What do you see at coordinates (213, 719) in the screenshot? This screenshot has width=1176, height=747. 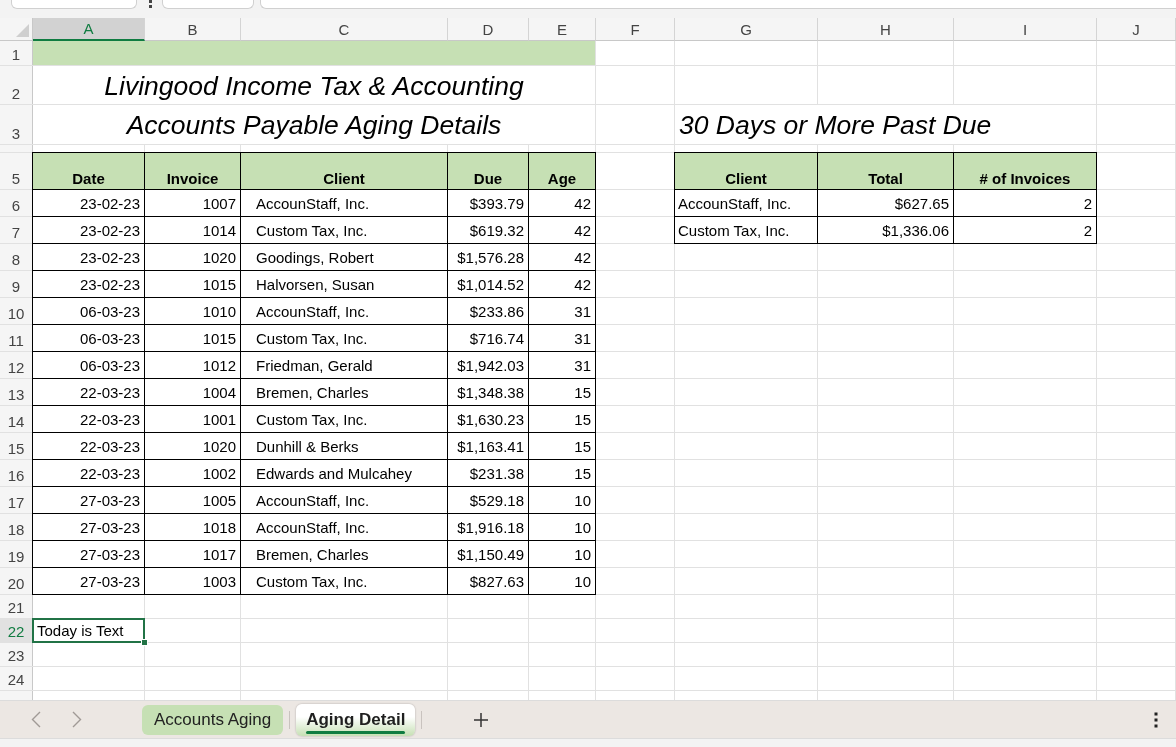 I see `sheet-tab: Accounts Aging` at bounding box center [213, 719].